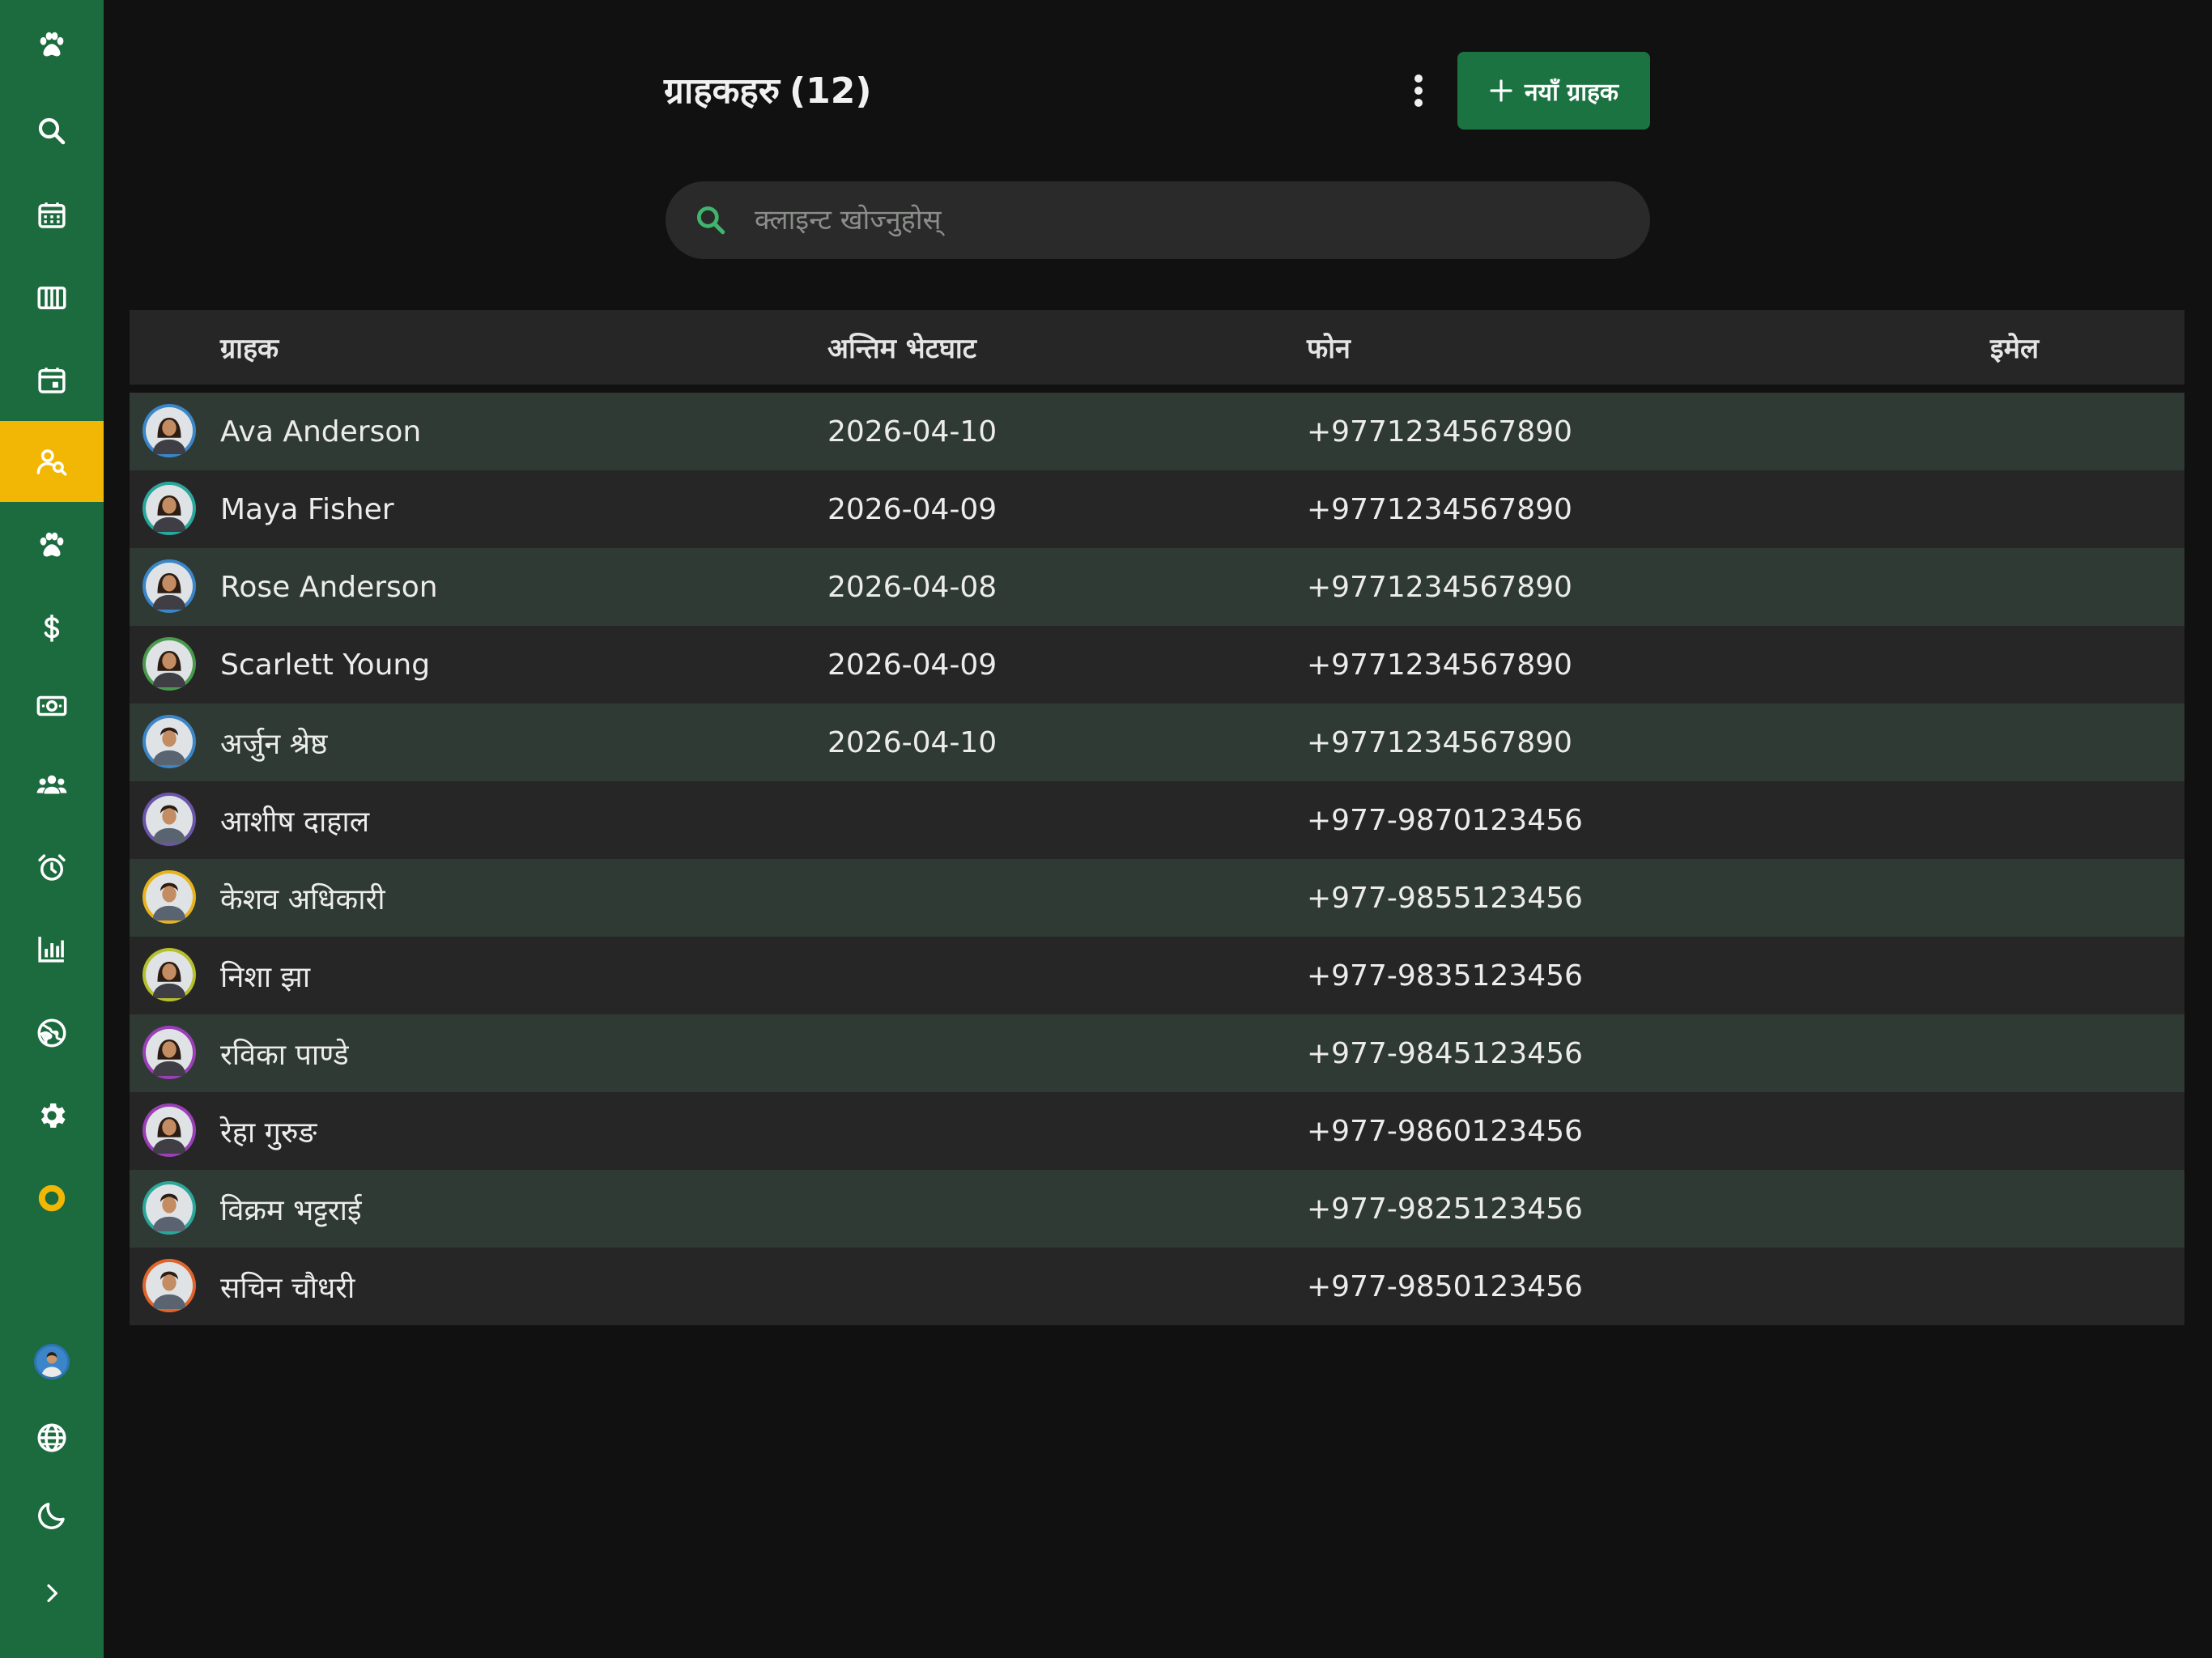 The height and width of the screenshot is (1658, 2212). I want to click on client-search-bar, so click(1158, 220).